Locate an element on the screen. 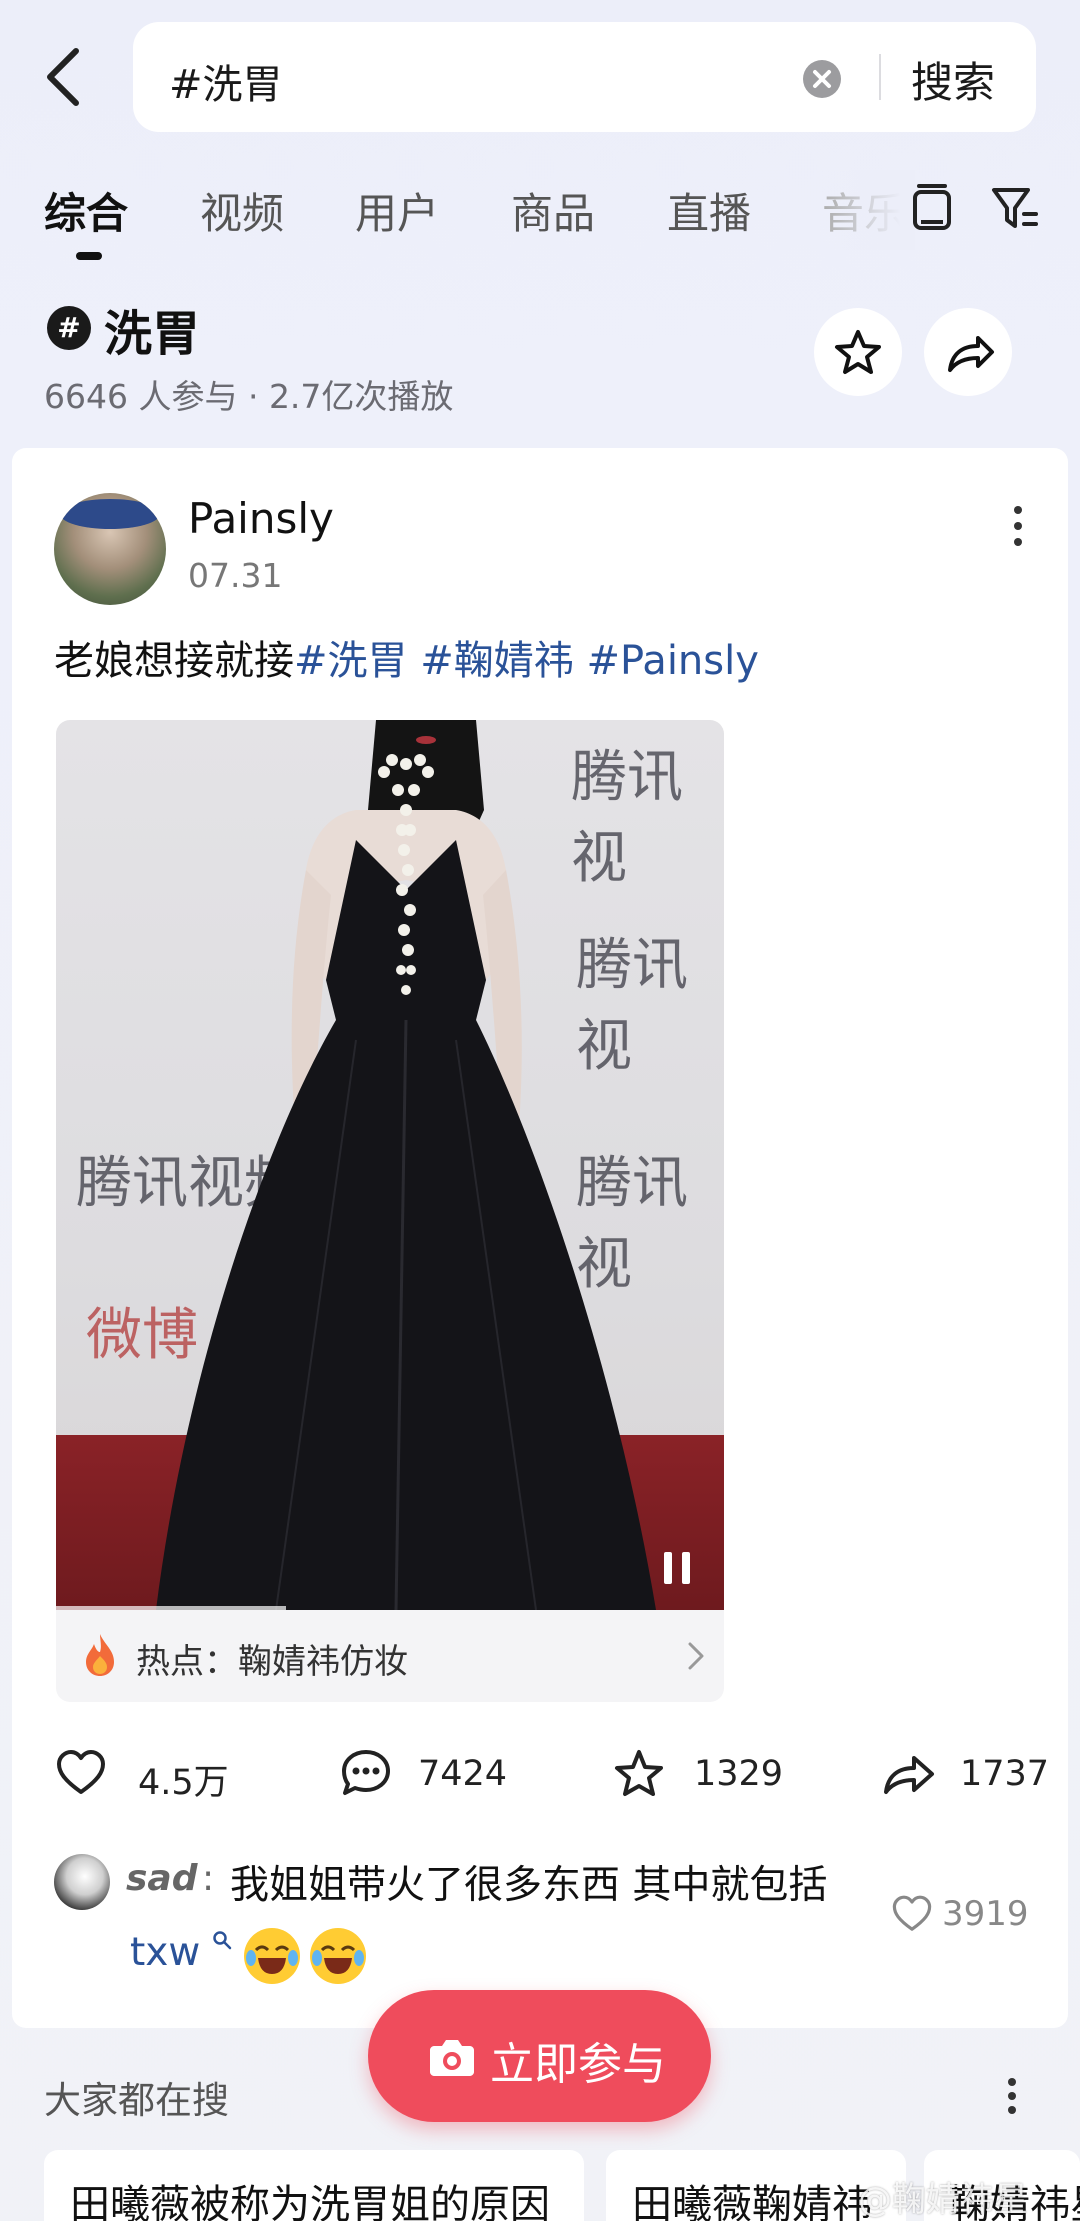  join-now-label: 立即参与 is located at coordinates (578, 2064).